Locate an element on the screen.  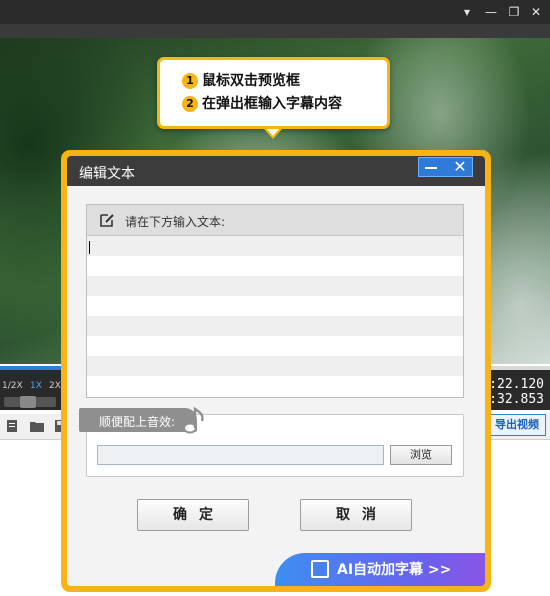
minimize-icon is located at coordinates (431, 168).